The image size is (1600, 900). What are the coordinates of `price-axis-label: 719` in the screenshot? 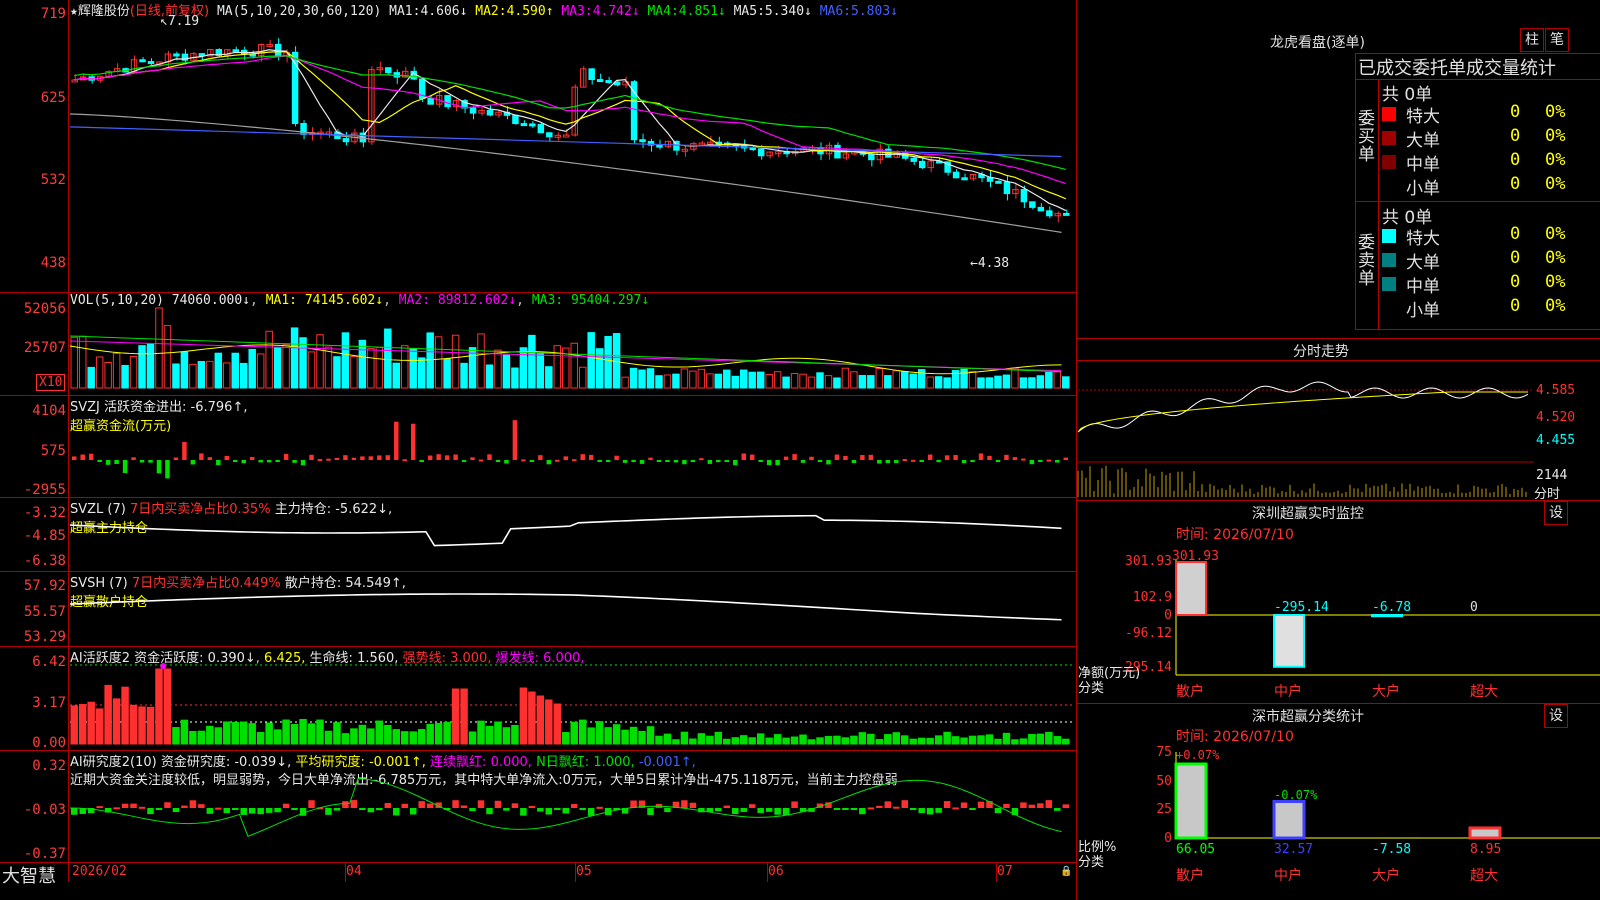 It's located at (53, 14).